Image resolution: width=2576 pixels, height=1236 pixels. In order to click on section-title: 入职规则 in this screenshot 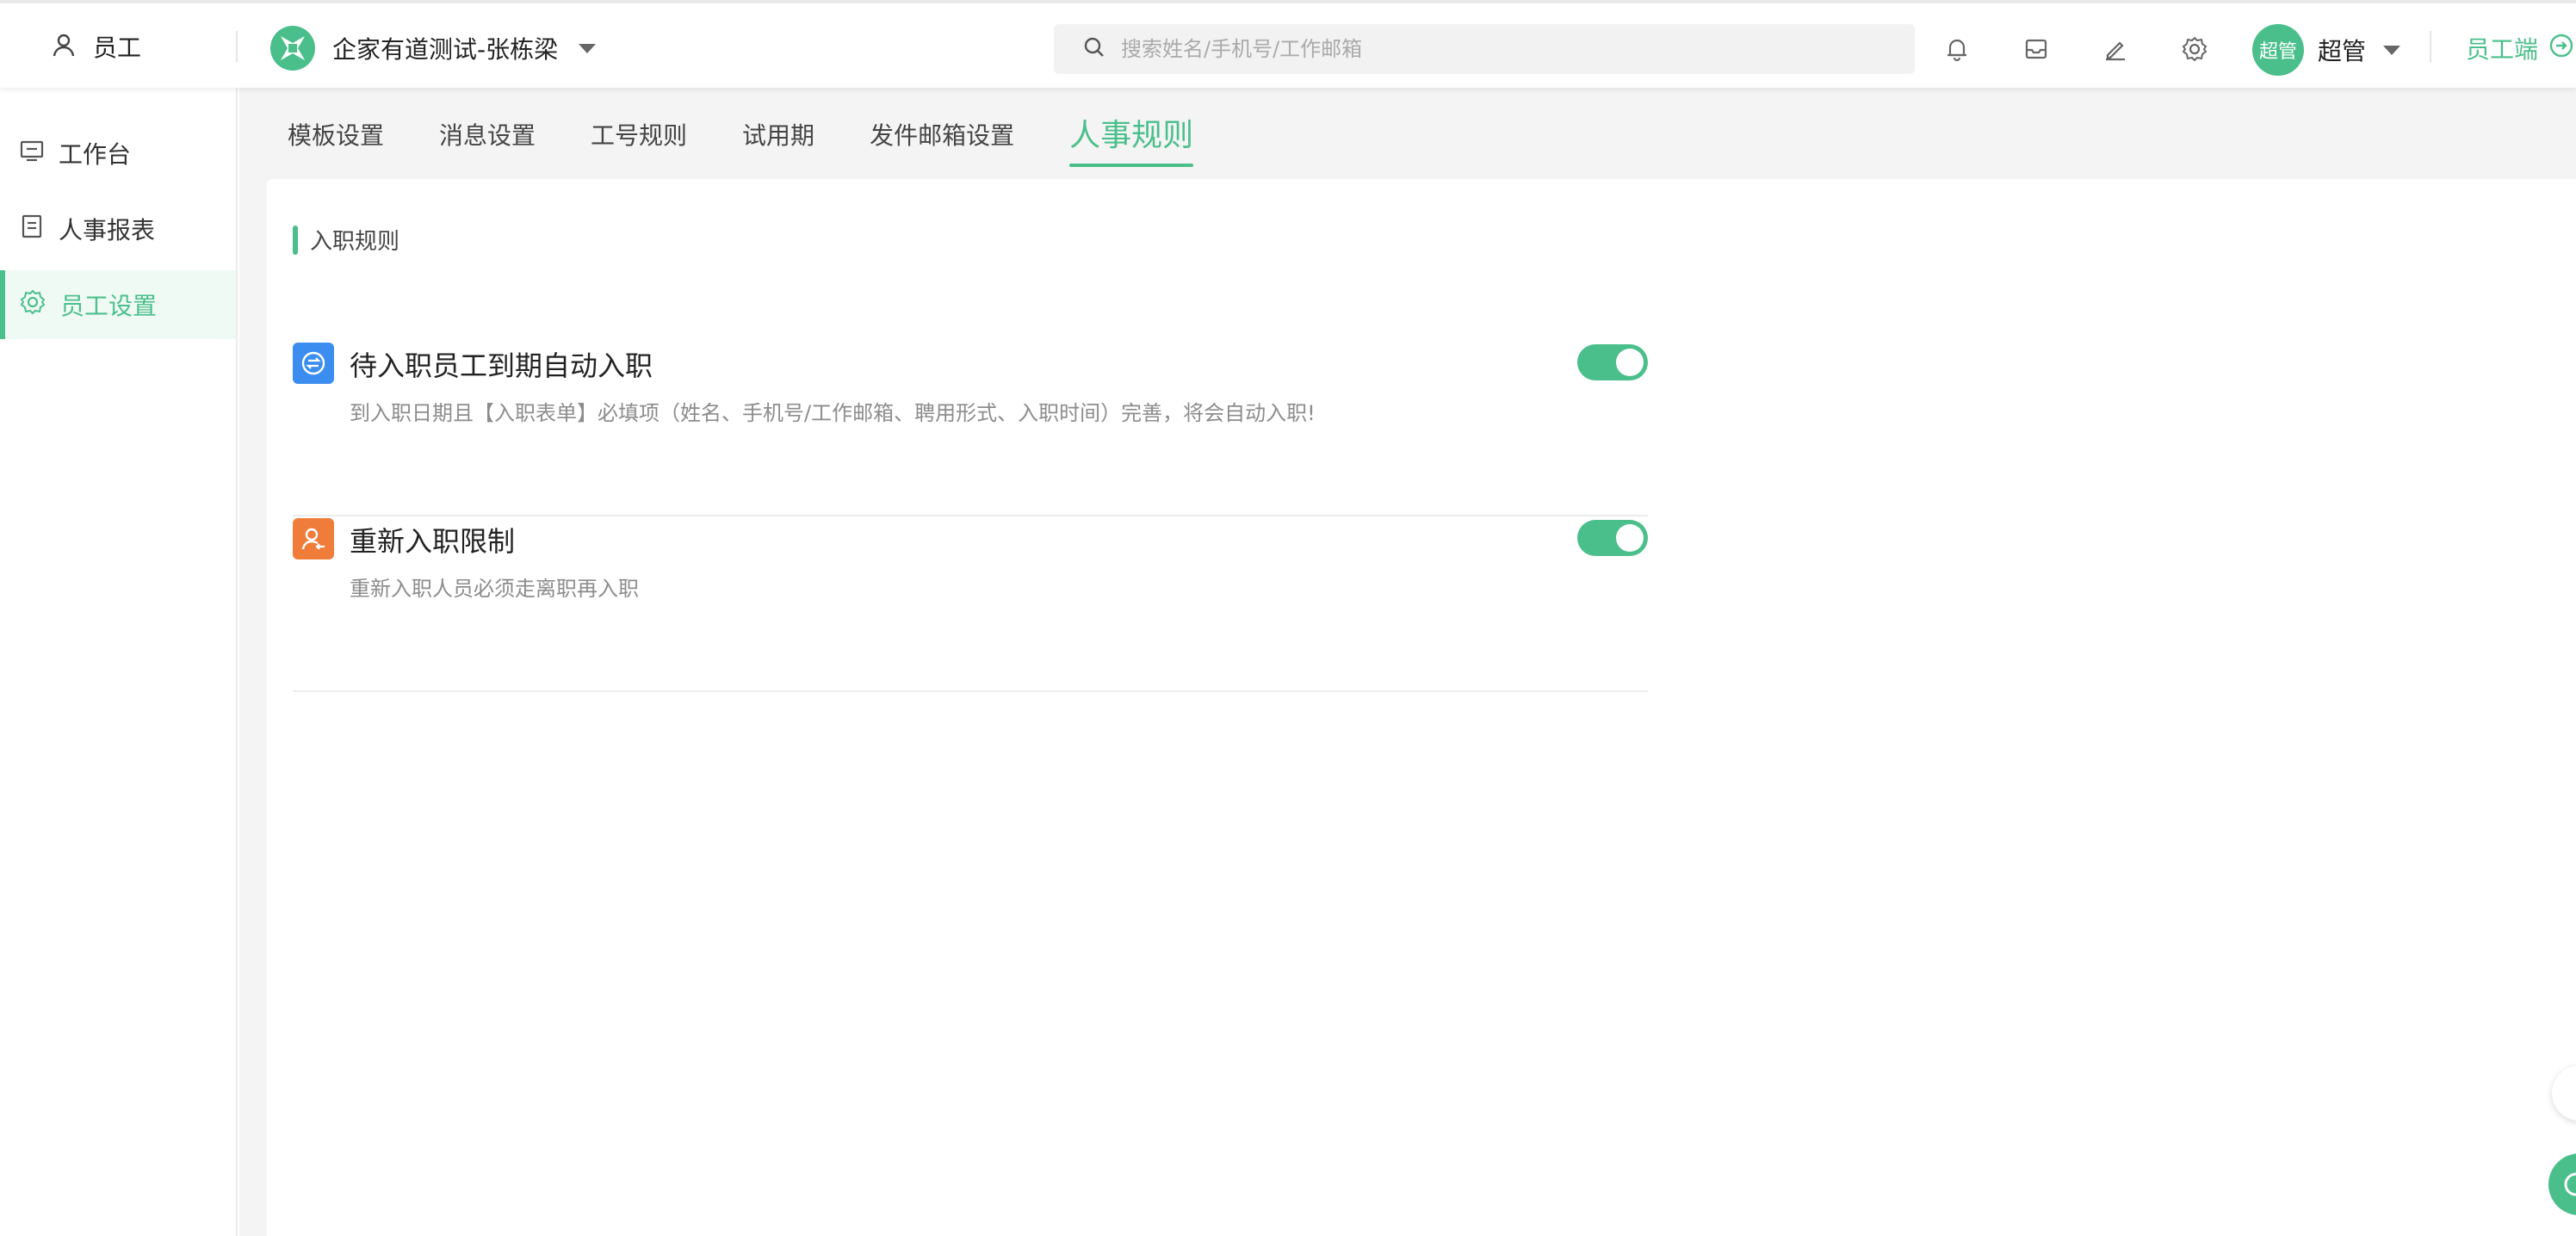, I will do `click(355, 242)`.